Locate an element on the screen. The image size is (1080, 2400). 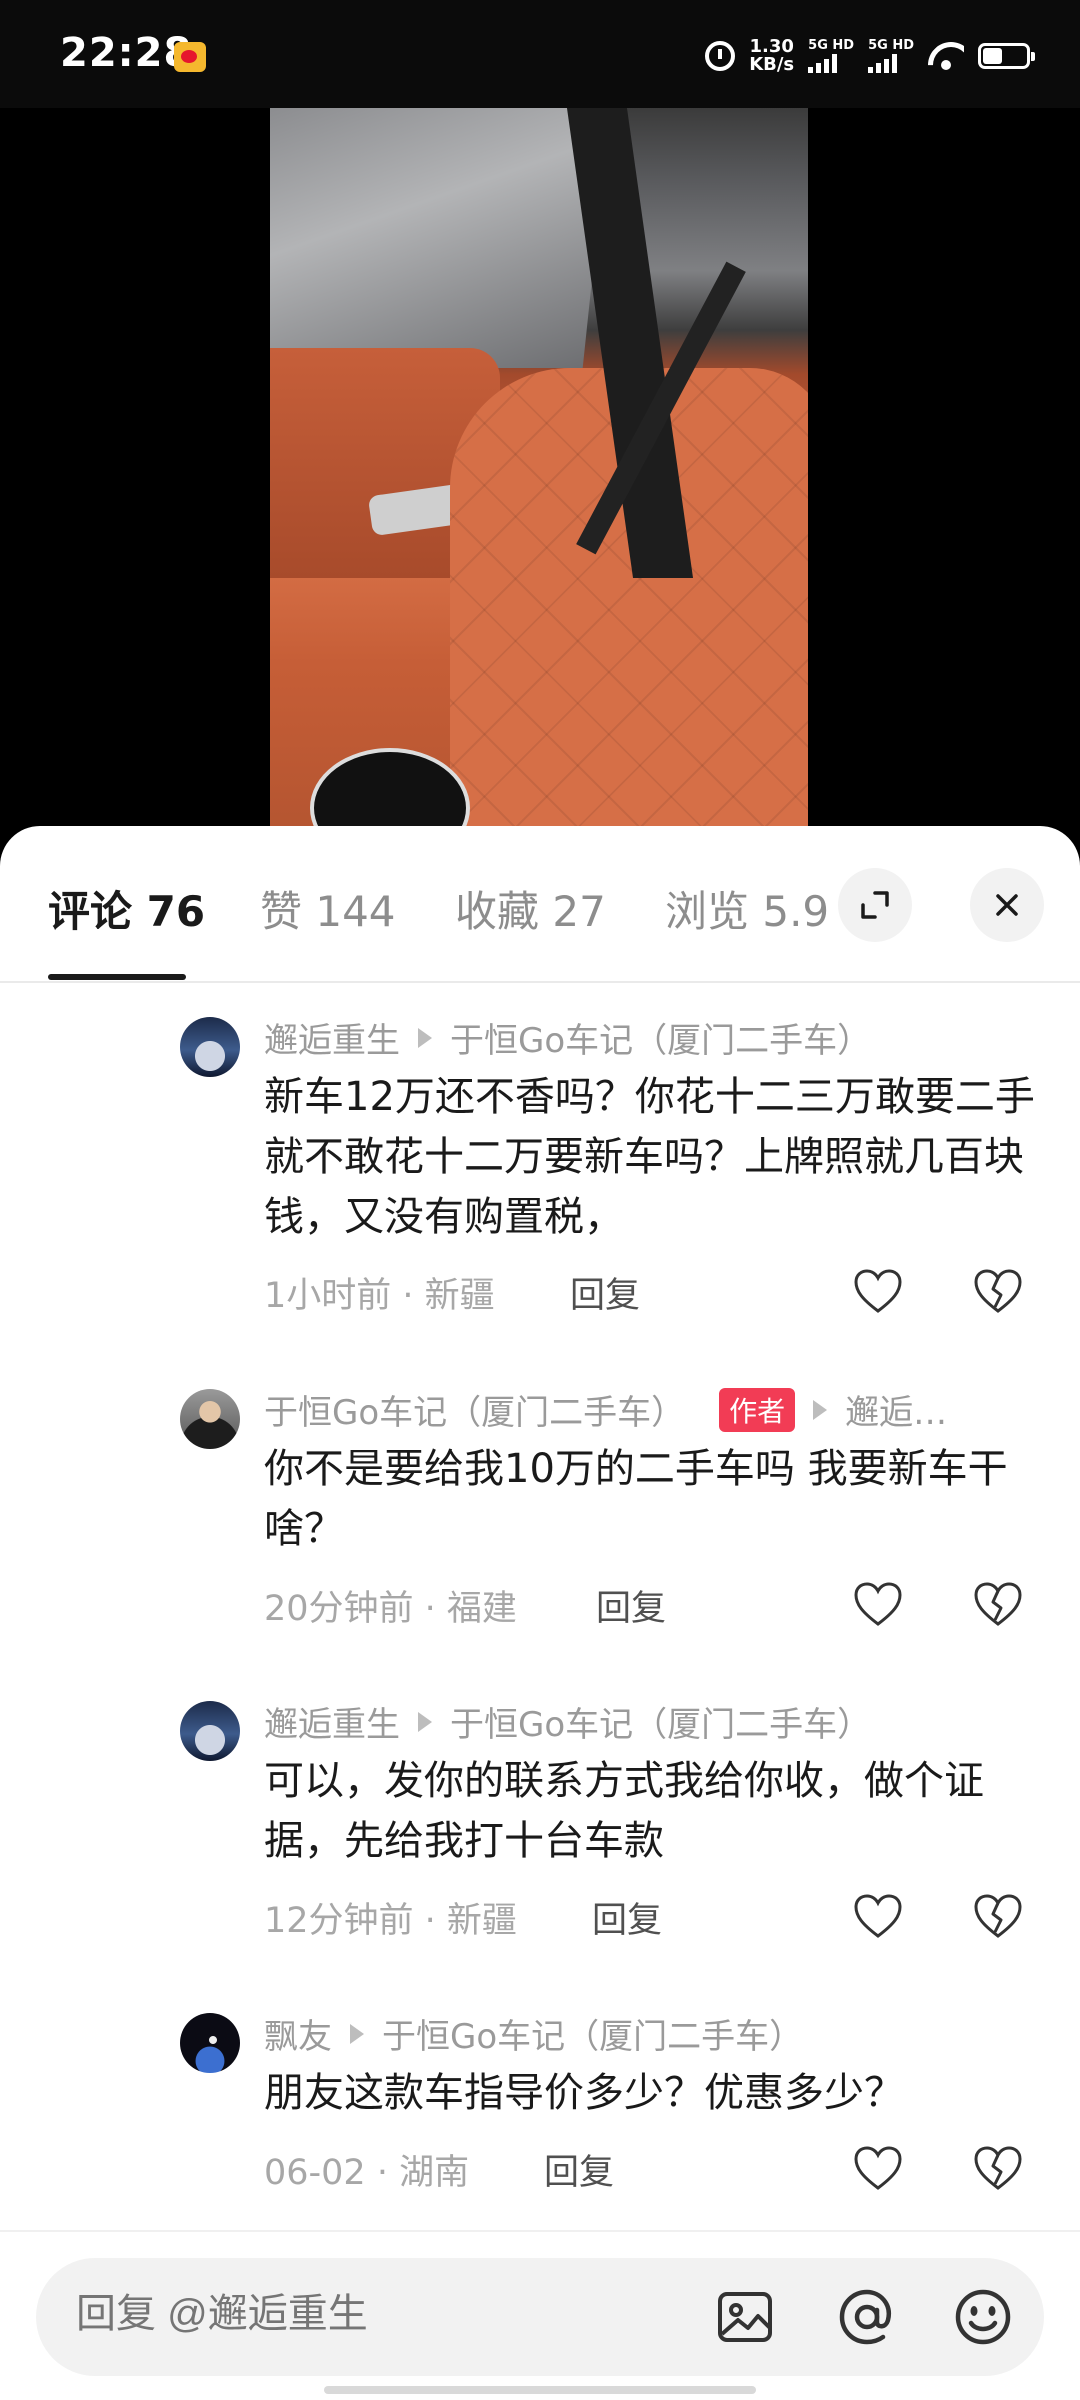
comment-text: 你不是要给我10万的二手车吗 我要新车干啥？ is located at coordinates (654, 1499).